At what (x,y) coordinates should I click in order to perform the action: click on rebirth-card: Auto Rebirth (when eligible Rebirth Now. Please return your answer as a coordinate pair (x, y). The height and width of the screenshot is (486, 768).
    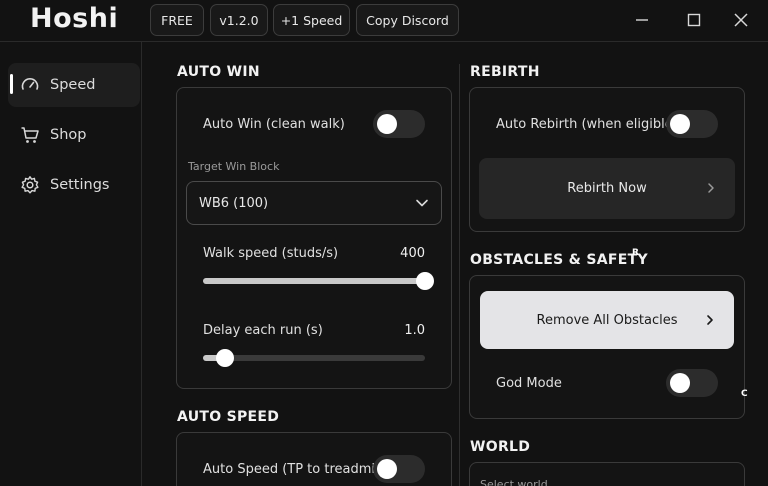
    Looking at the image, I should click on (607, 159).